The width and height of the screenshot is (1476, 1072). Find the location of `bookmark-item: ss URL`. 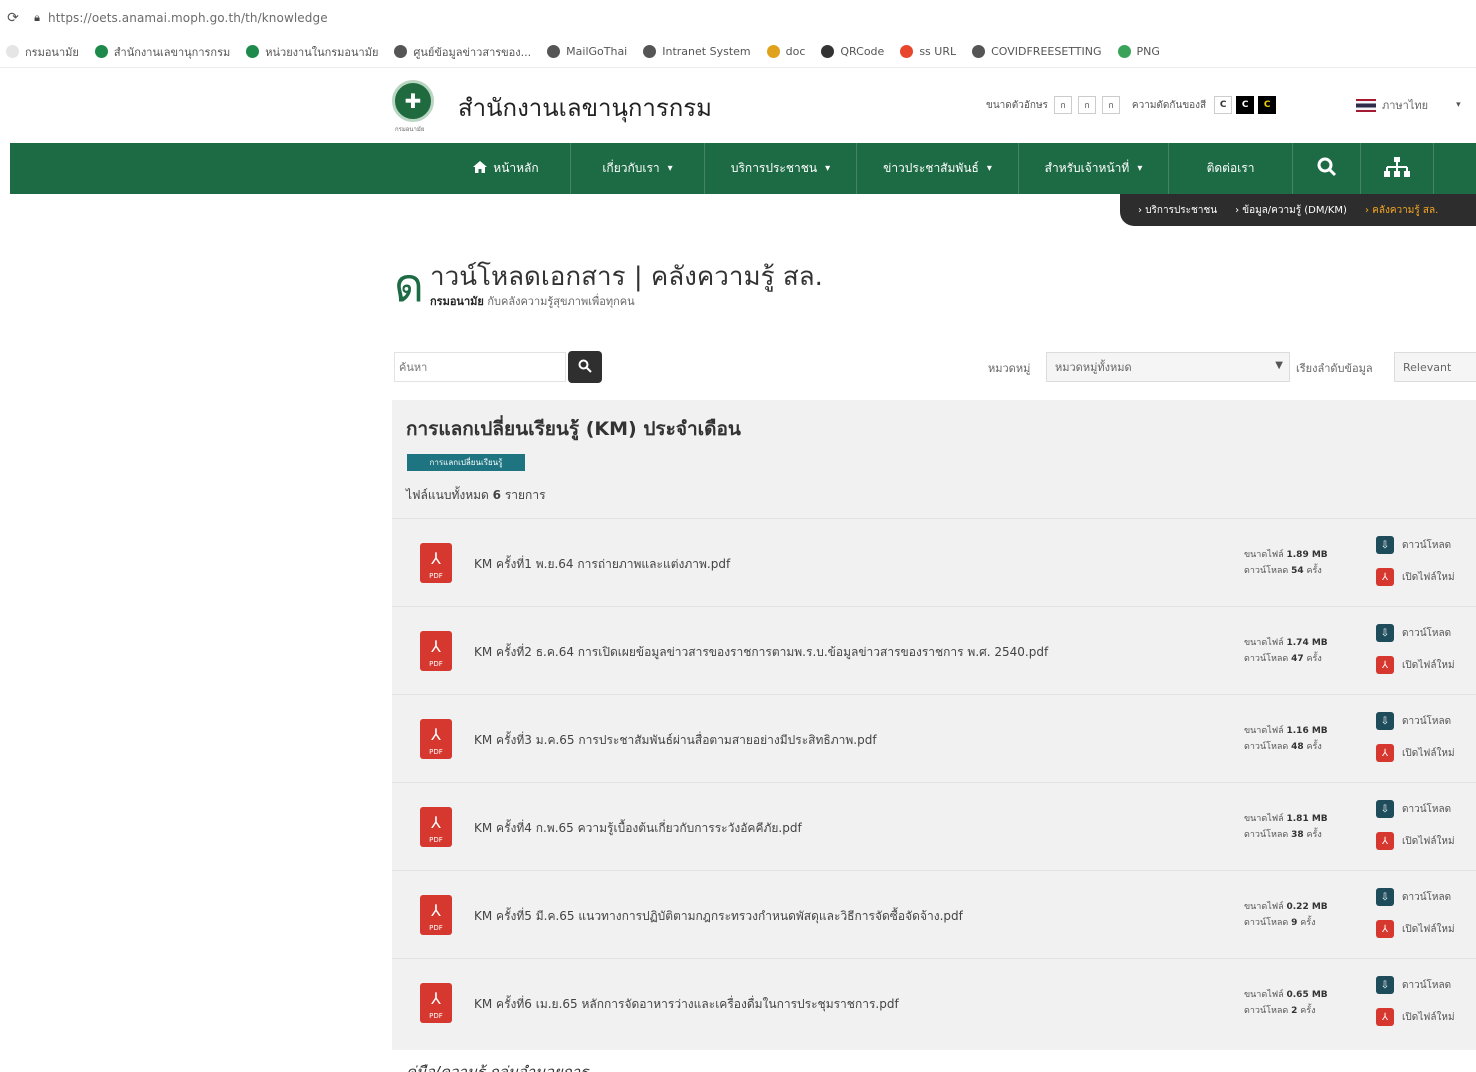

bookmark-item: ss URL is located at coordinates (928, 51).